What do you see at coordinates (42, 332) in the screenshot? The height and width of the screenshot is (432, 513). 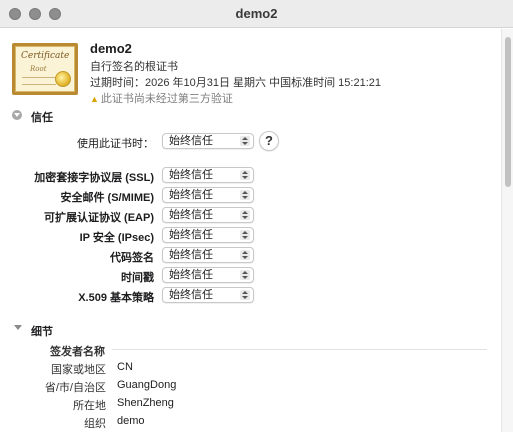 I see `details-section-label: 细节` at bounding box center [42, 332].